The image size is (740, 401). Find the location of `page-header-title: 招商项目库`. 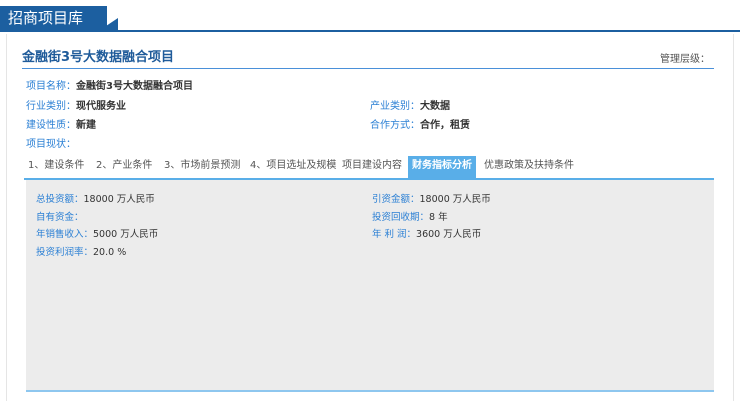

page-header-title: 招商项目库 is located at coordinates (54, 18).